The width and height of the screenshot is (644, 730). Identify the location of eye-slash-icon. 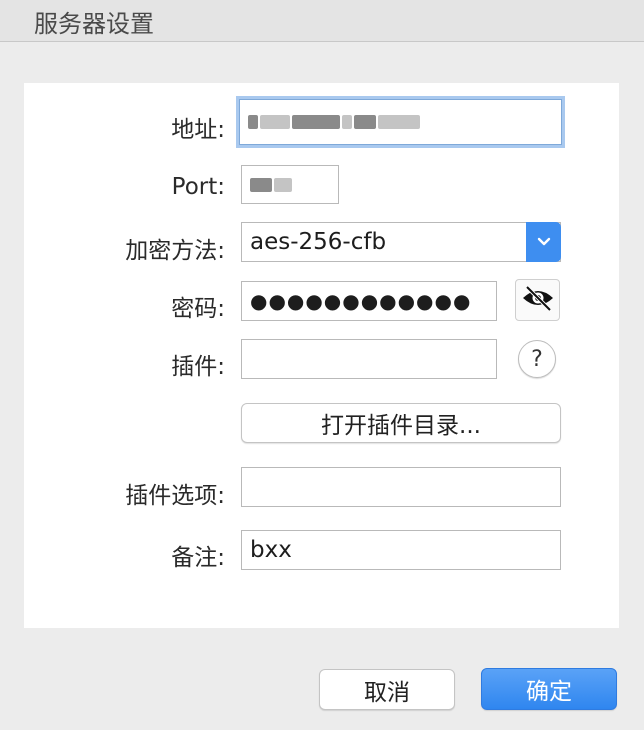
(538, 300).